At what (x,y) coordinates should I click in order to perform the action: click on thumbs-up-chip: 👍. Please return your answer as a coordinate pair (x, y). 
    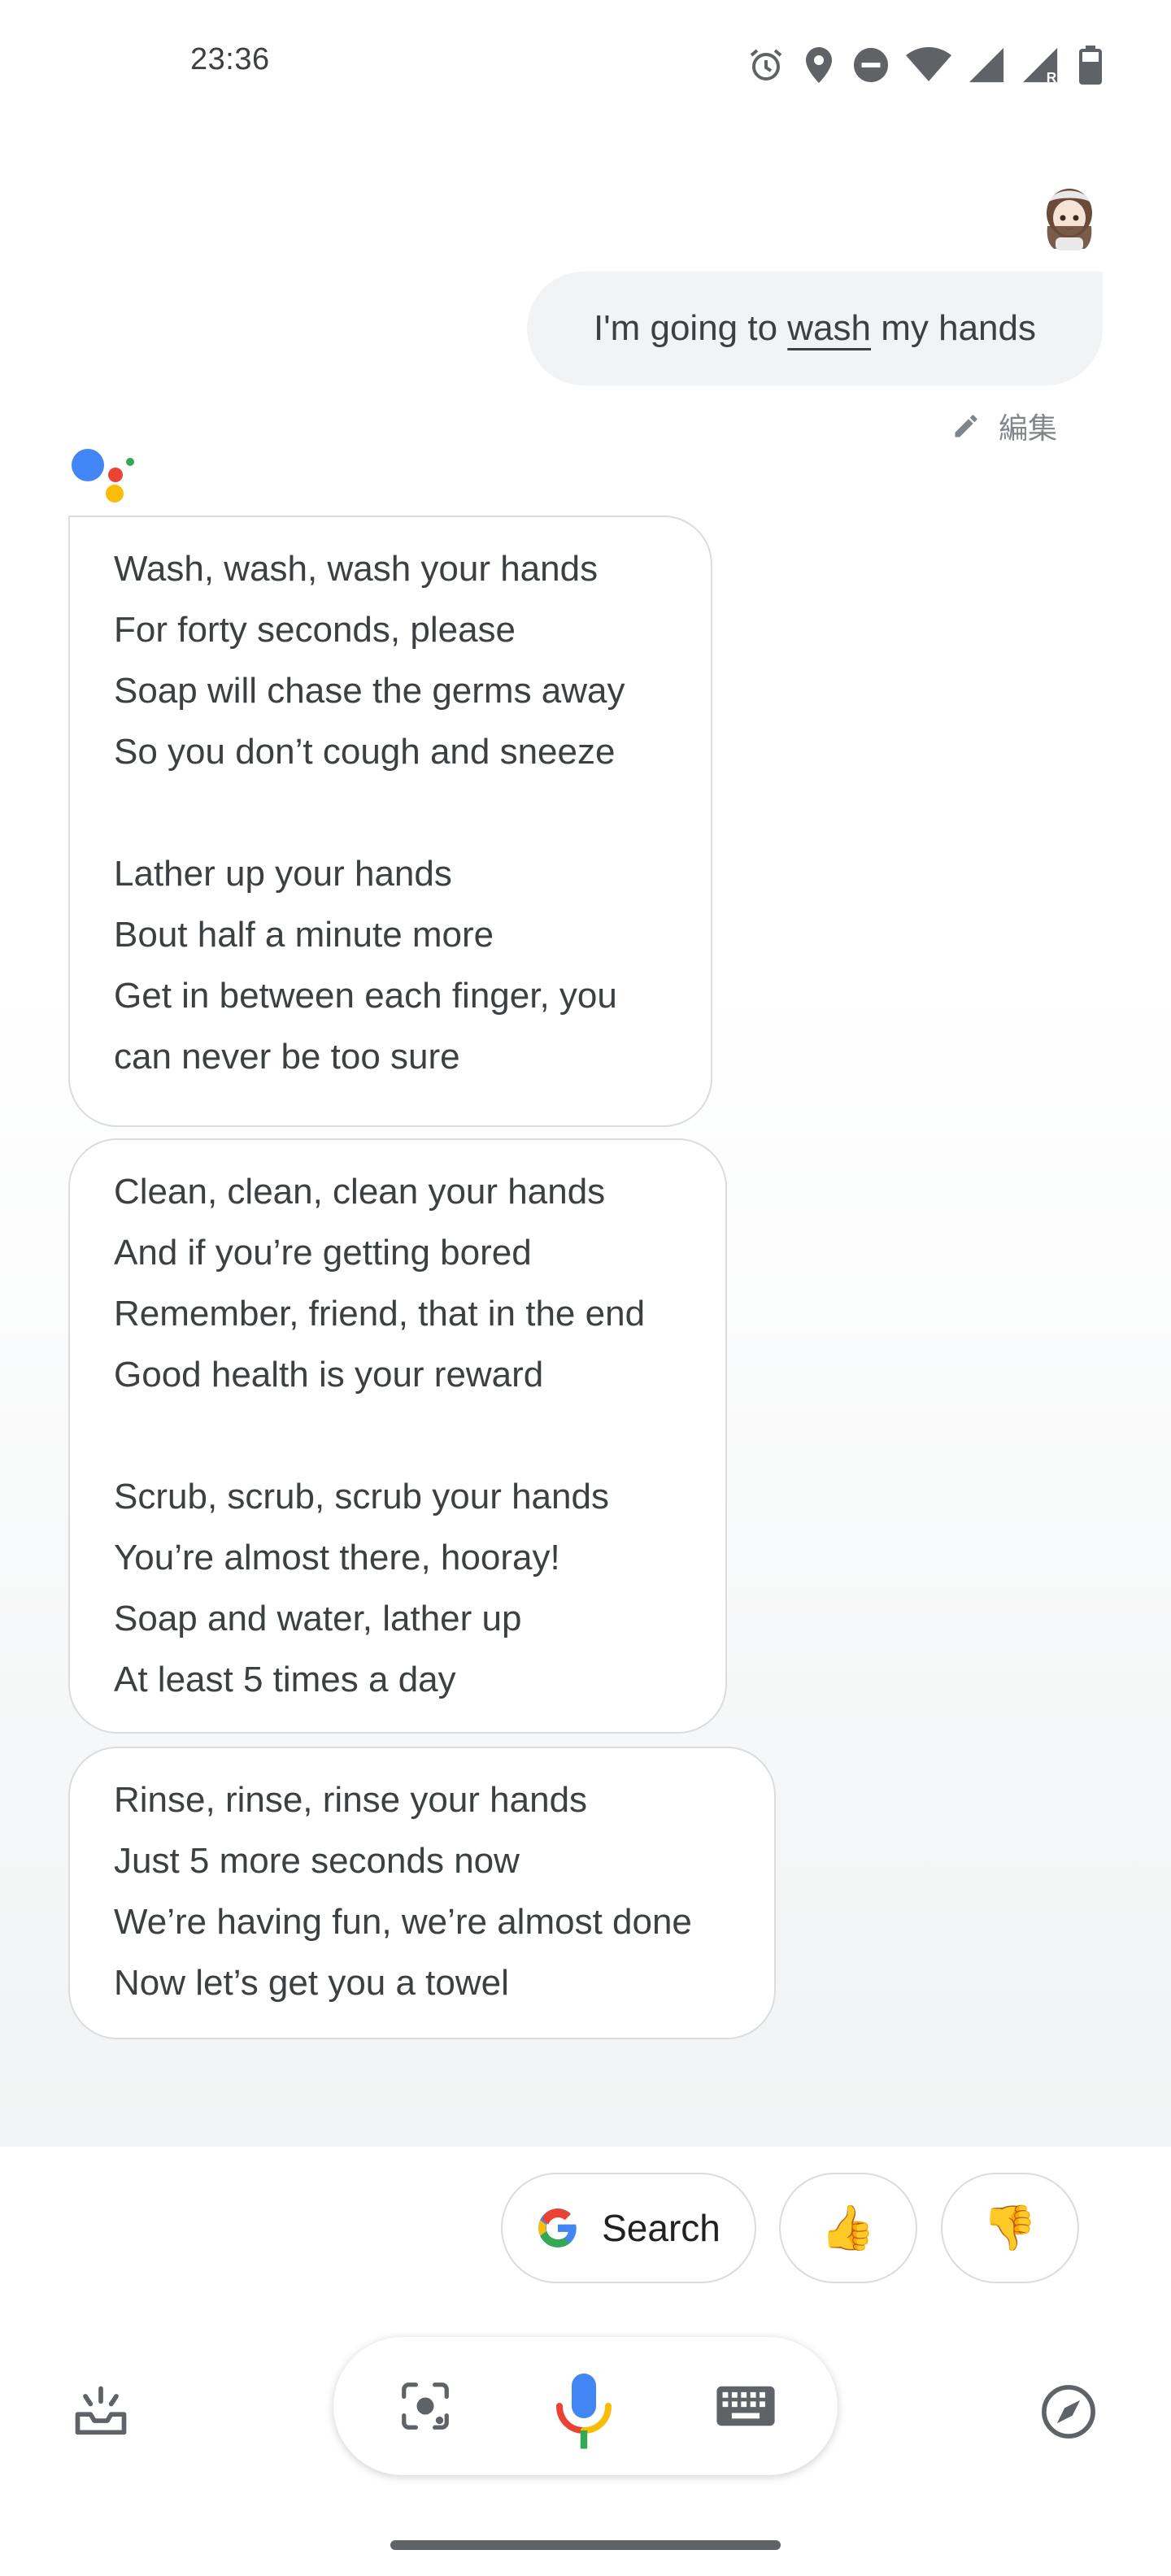
    Looking at the image, I should click on (848, 2228).